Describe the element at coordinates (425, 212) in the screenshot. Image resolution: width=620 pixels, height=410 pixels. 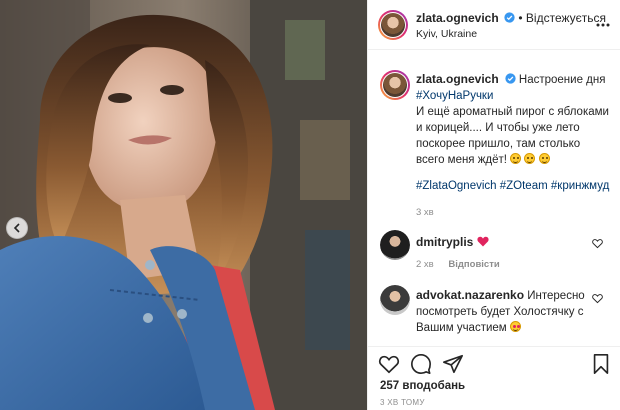
I see `caption-timestamp: 3 хв` at that location.